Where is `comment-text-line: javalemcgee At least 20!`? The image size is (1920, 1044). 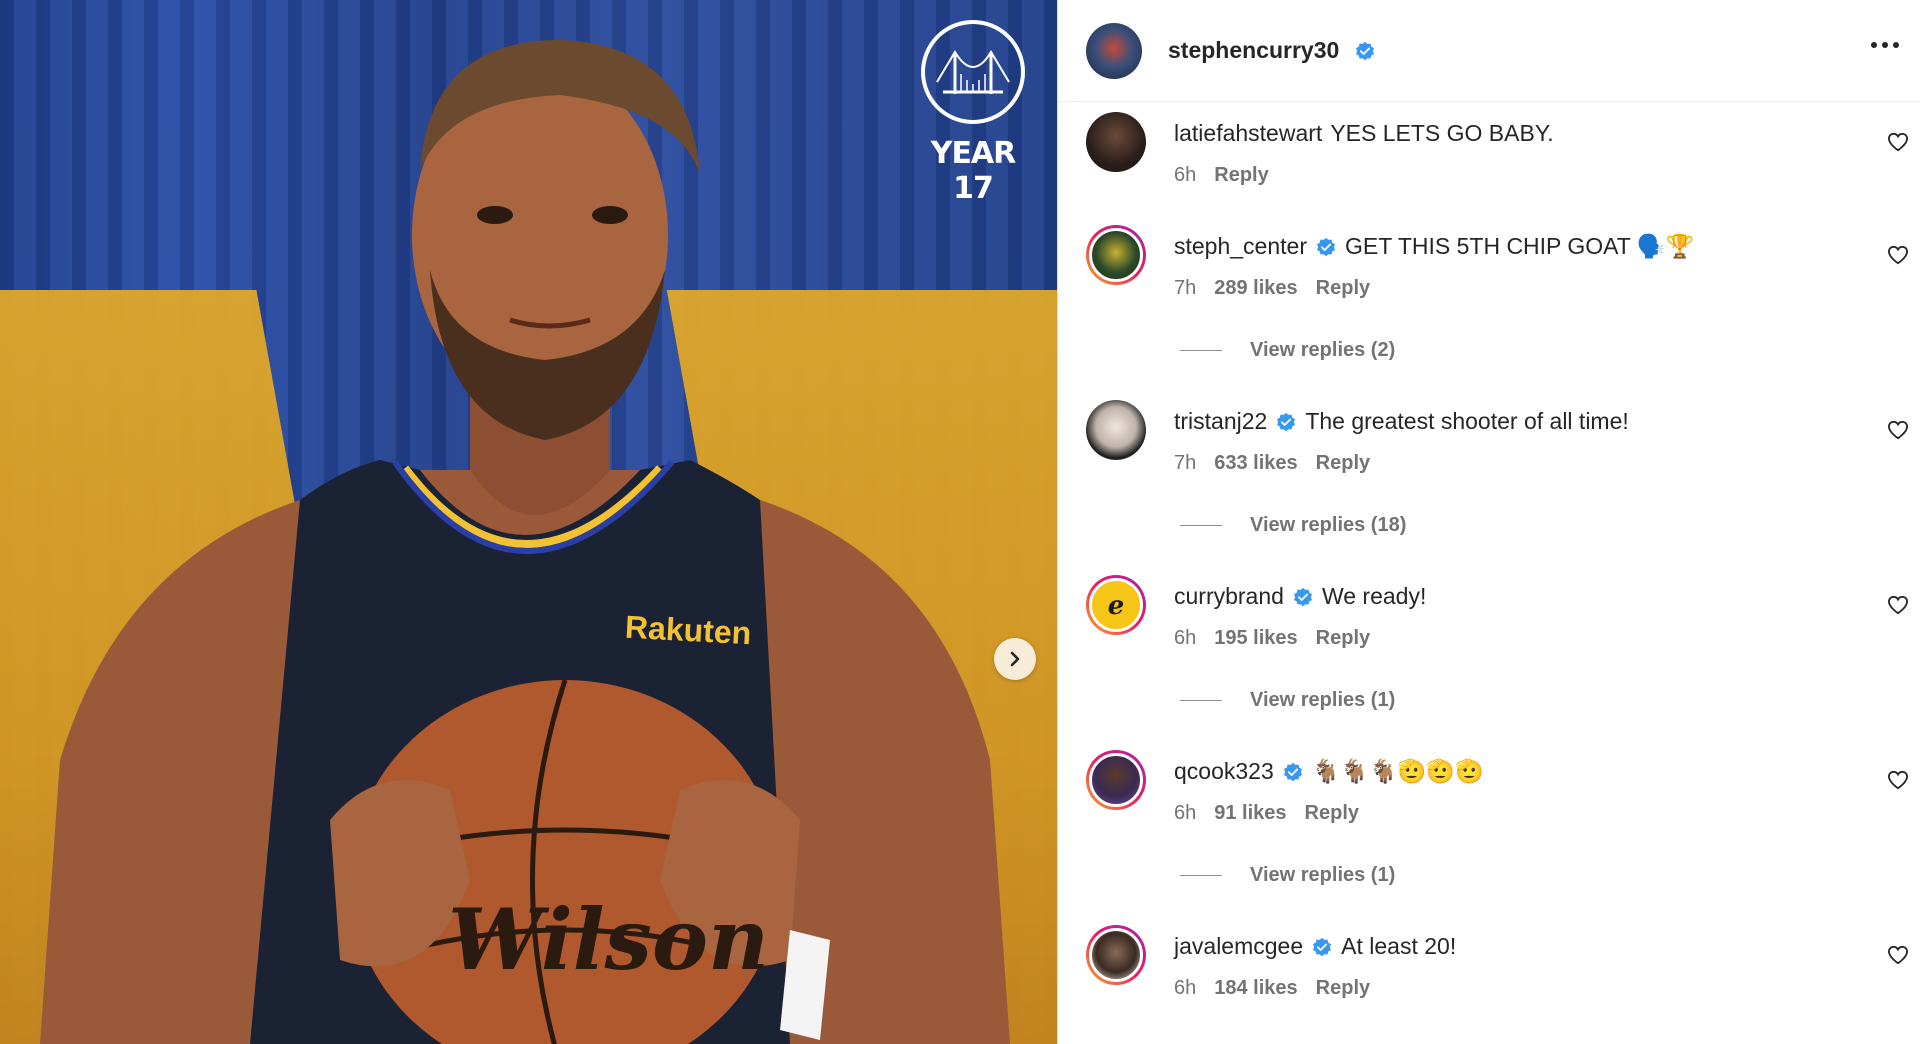
comment-text-line: javalemcgee At least 20! is located at coordinates (1315, 946).